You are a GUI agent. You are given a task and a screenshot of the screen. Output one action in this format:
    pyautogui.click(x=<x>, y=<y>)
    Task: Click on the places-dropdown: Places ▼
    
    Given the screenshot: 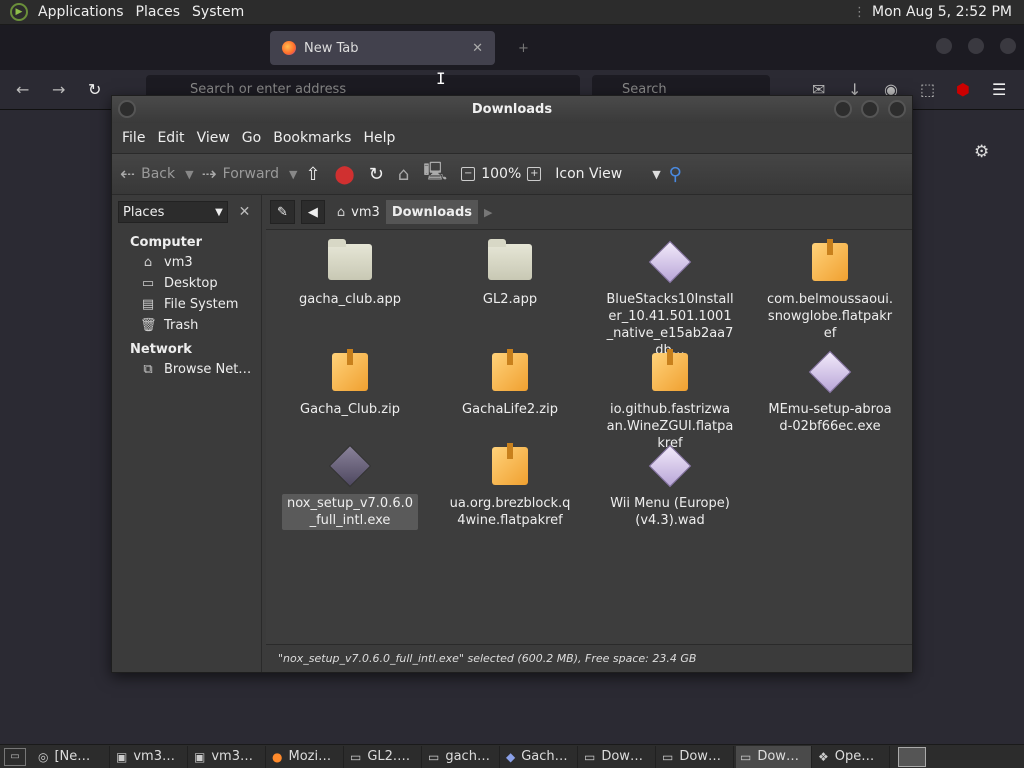 What is the action you would take?
    pyautogui.click(x=173, y=212)
    